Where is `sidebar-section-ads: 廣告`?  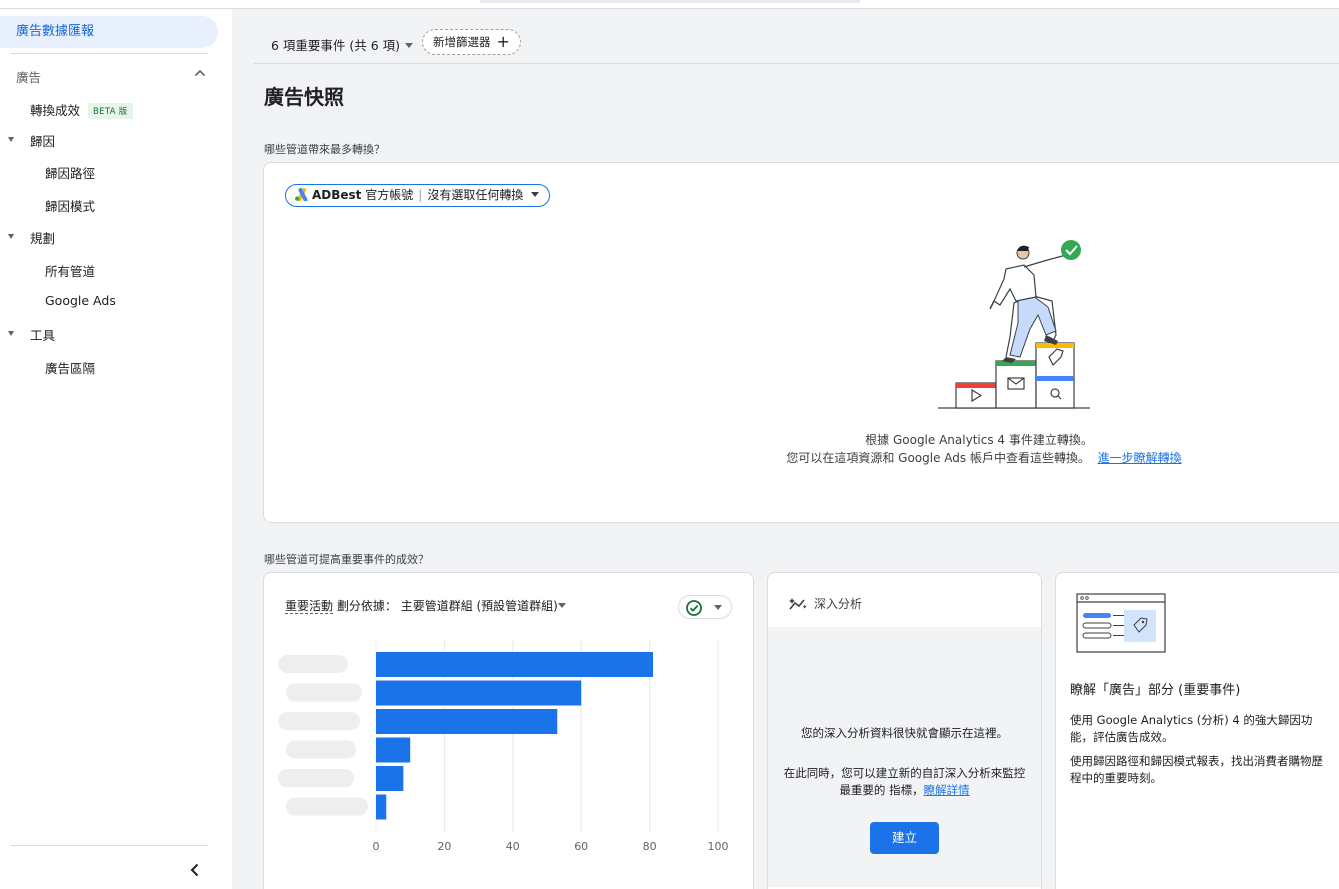
sidebar-section-ads: 廣告 is located at coordinates (28, 76).